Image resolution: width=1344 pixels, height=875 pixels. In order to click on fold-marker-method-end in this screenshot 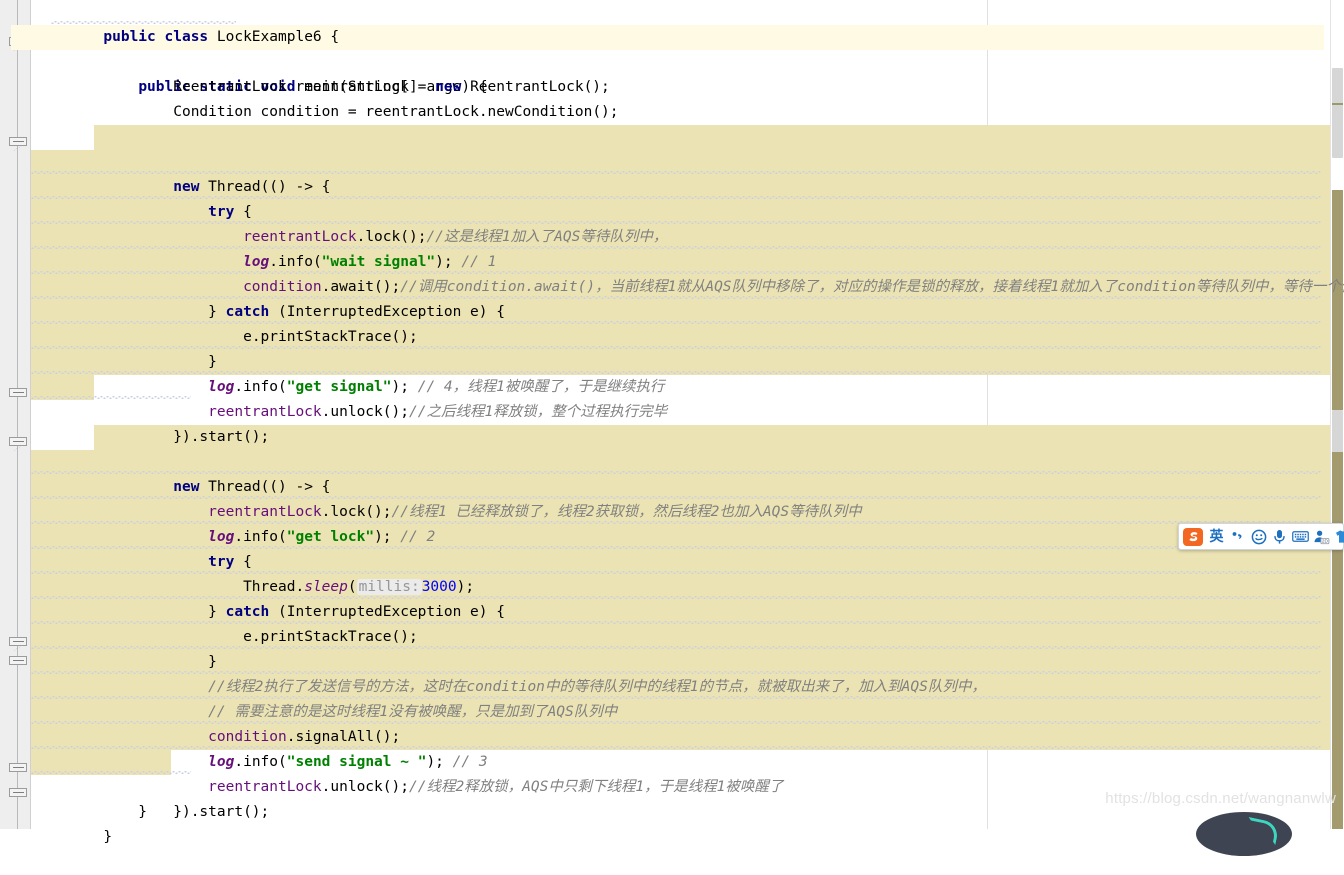, I will do `click(18, 793)`.